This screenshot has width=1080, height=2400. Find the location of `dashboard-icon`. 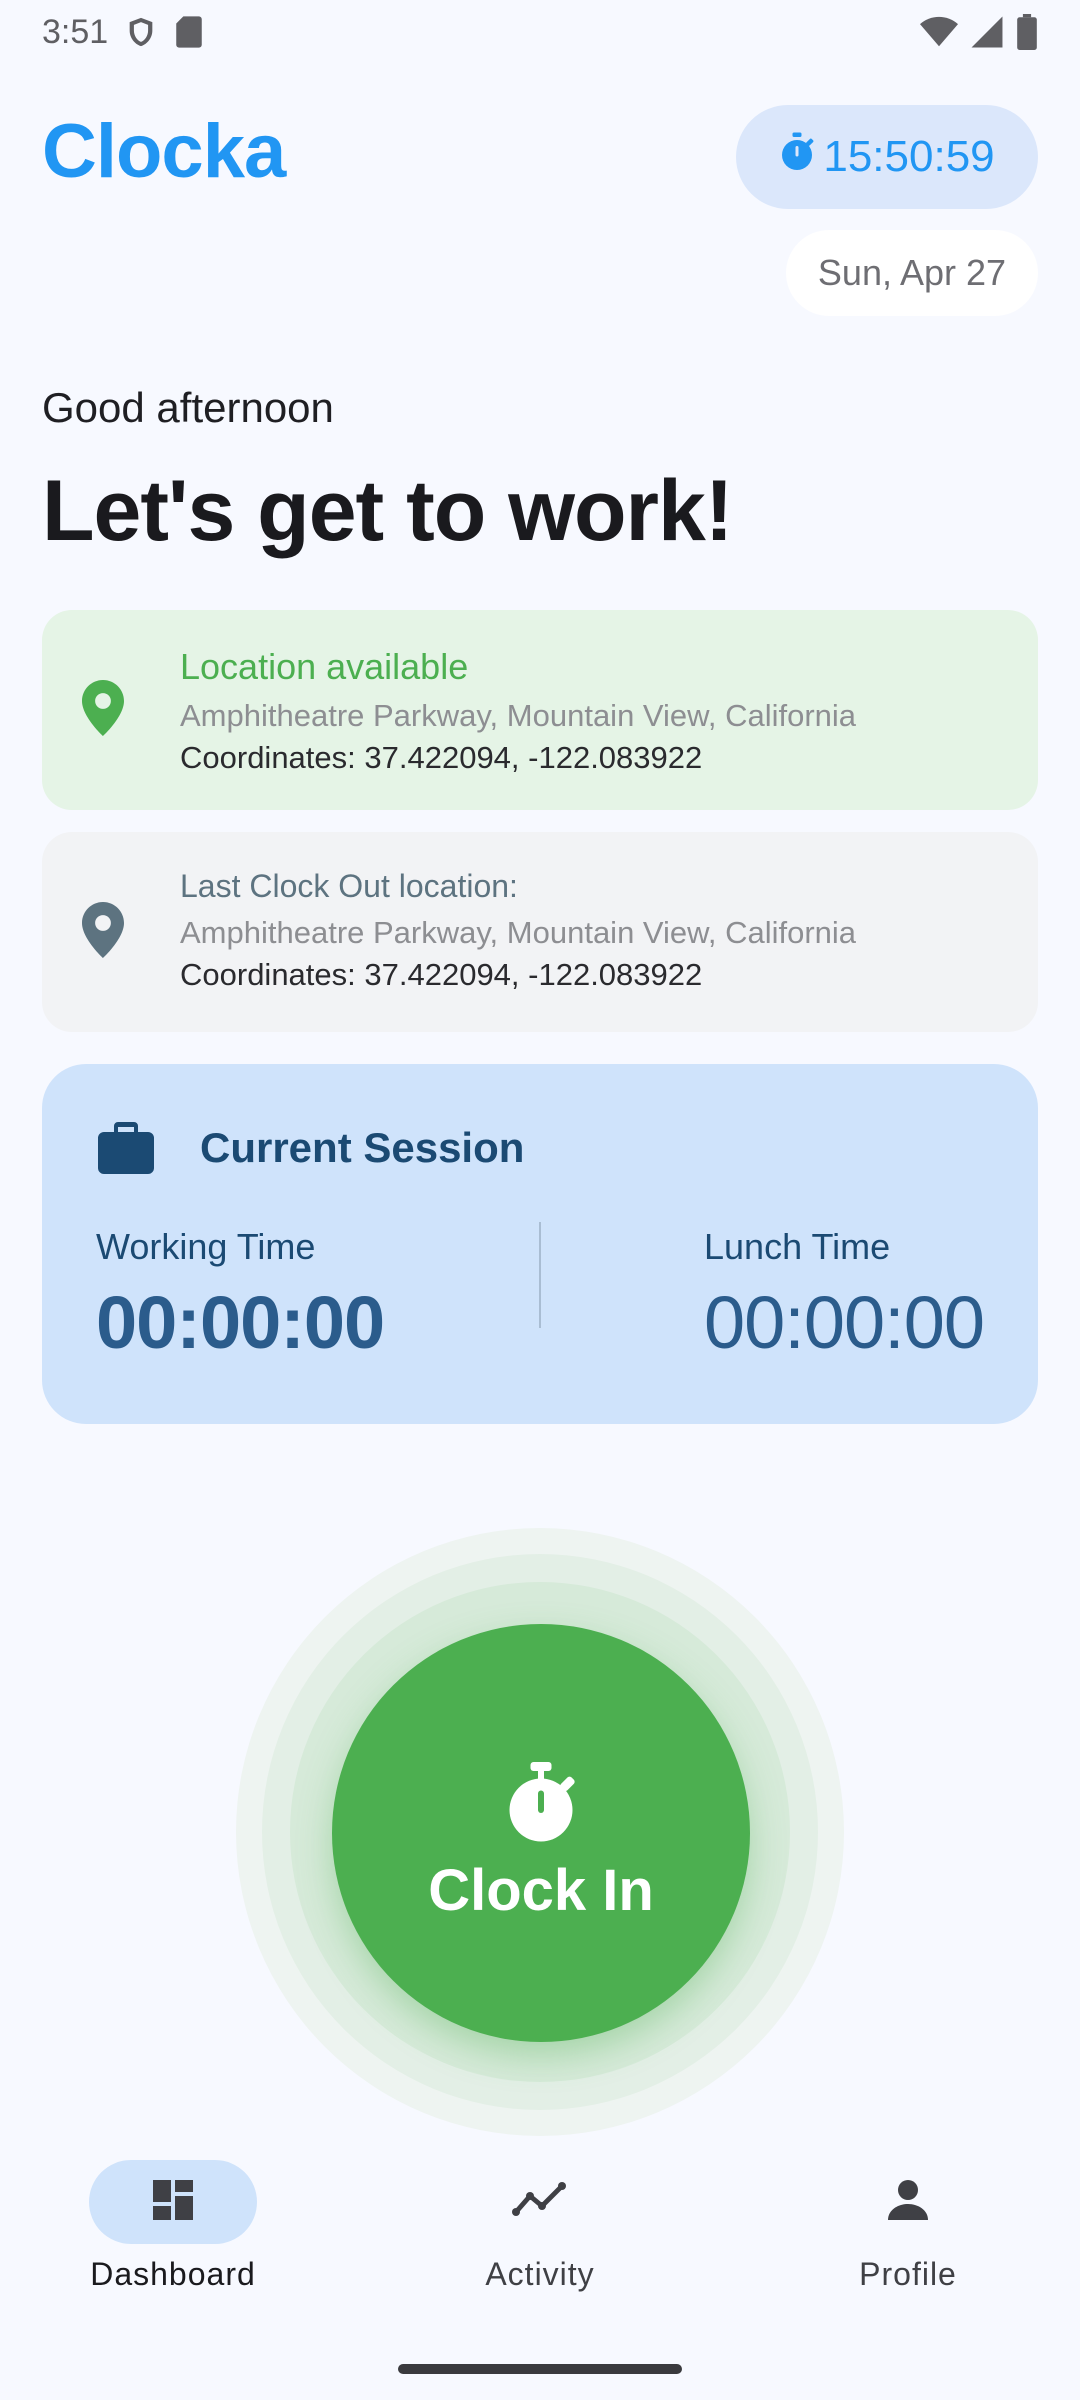

dashboard-icon is located at coordinates (173, 2202).